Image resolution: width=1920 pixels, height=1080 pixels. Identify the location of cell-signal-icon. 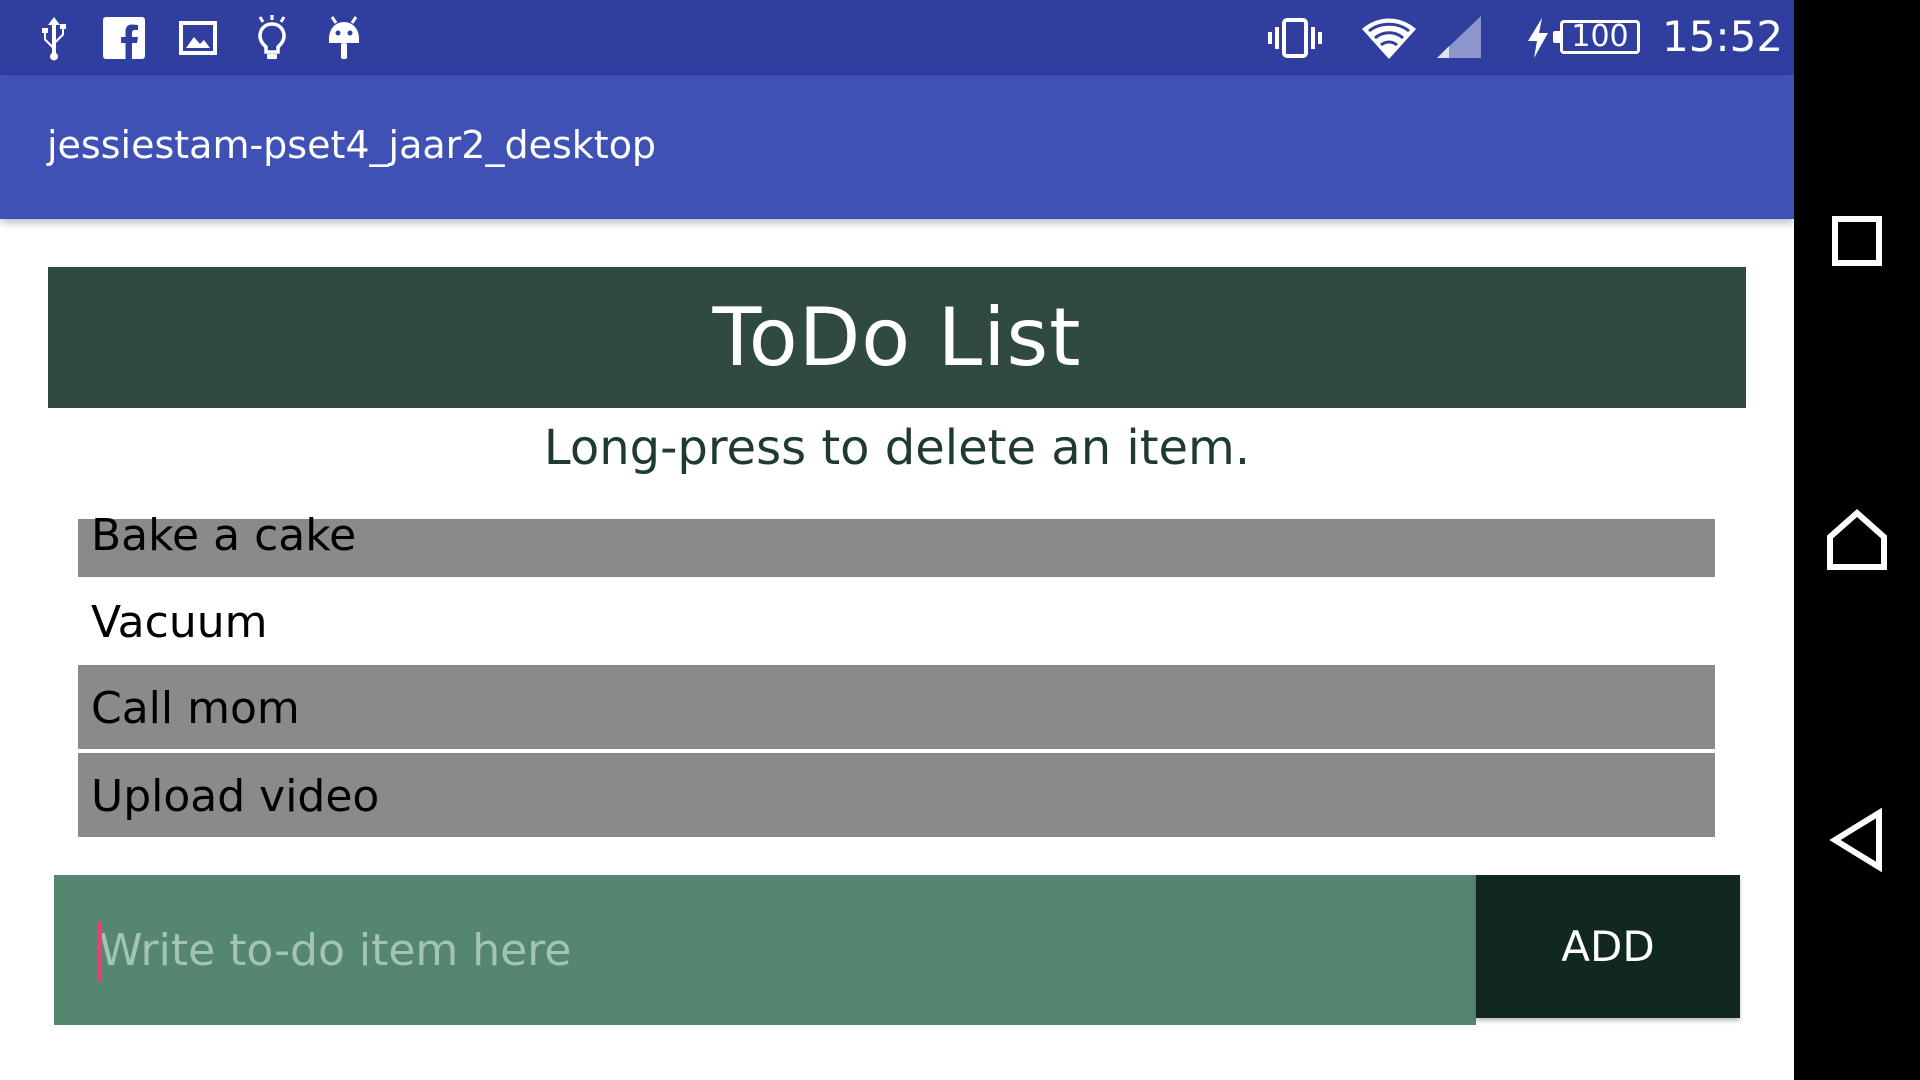
(1459, 38).